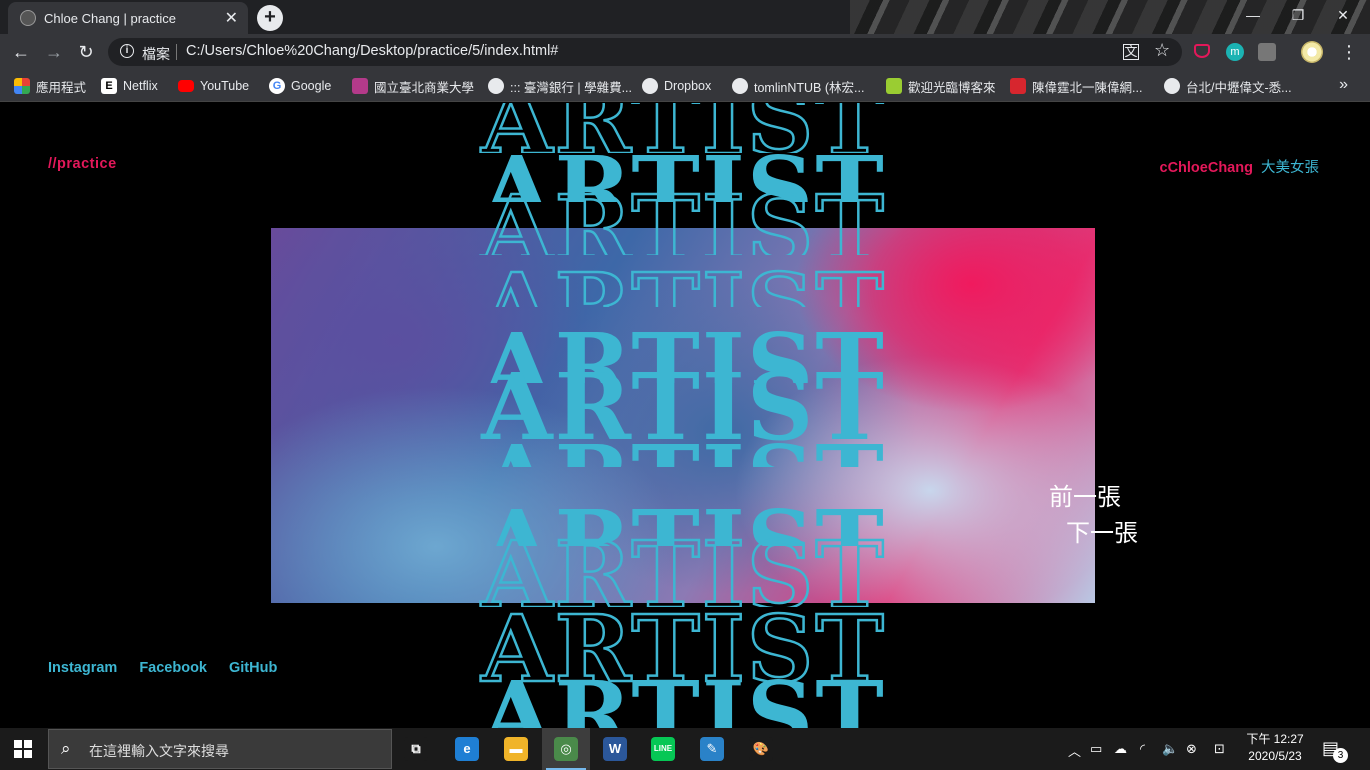 The height and width of the screenshot is (770, 1370). What do you see at coordinates (127, 51) in the screenshot?
I see `site-info-icon: i` at bounding box center [127, 51].